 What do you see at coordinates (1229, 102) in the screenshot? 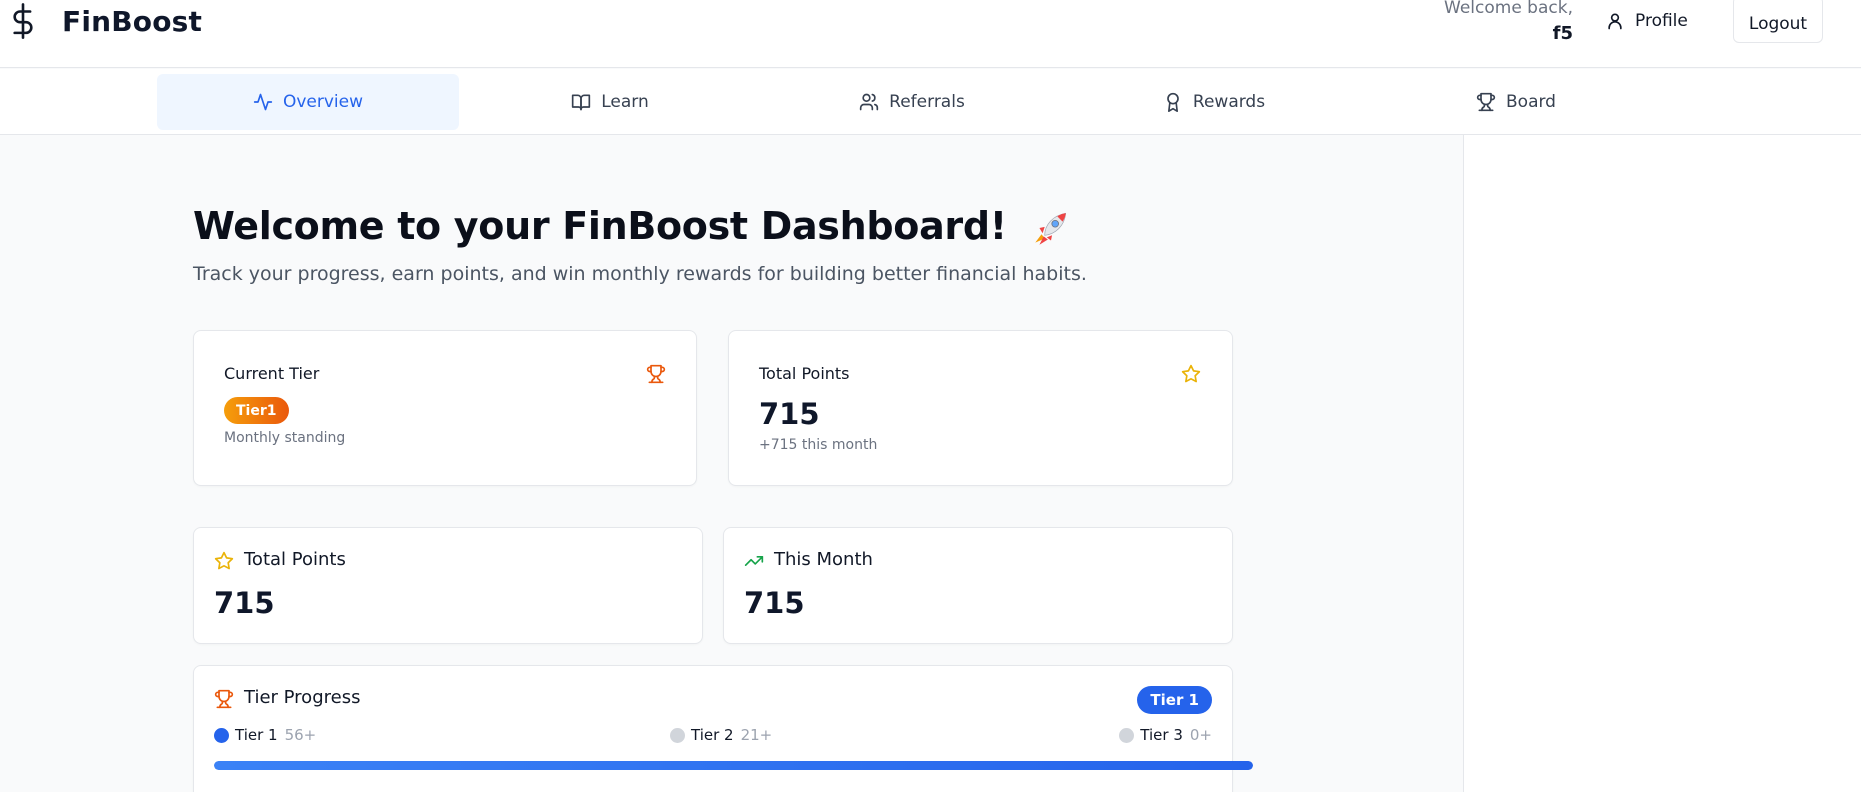
I see `tab-label: Rewards` at bounding box center [1229, 102].